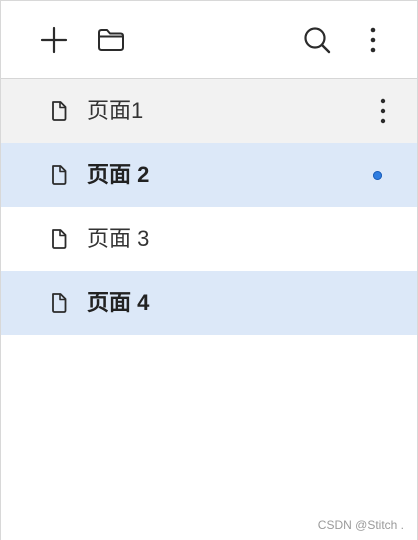 The image size is (418, 540). Describe the element at coordinates (360, 525) in the screenshot. I see `watermark: CSDN @Stitch .` at that location.